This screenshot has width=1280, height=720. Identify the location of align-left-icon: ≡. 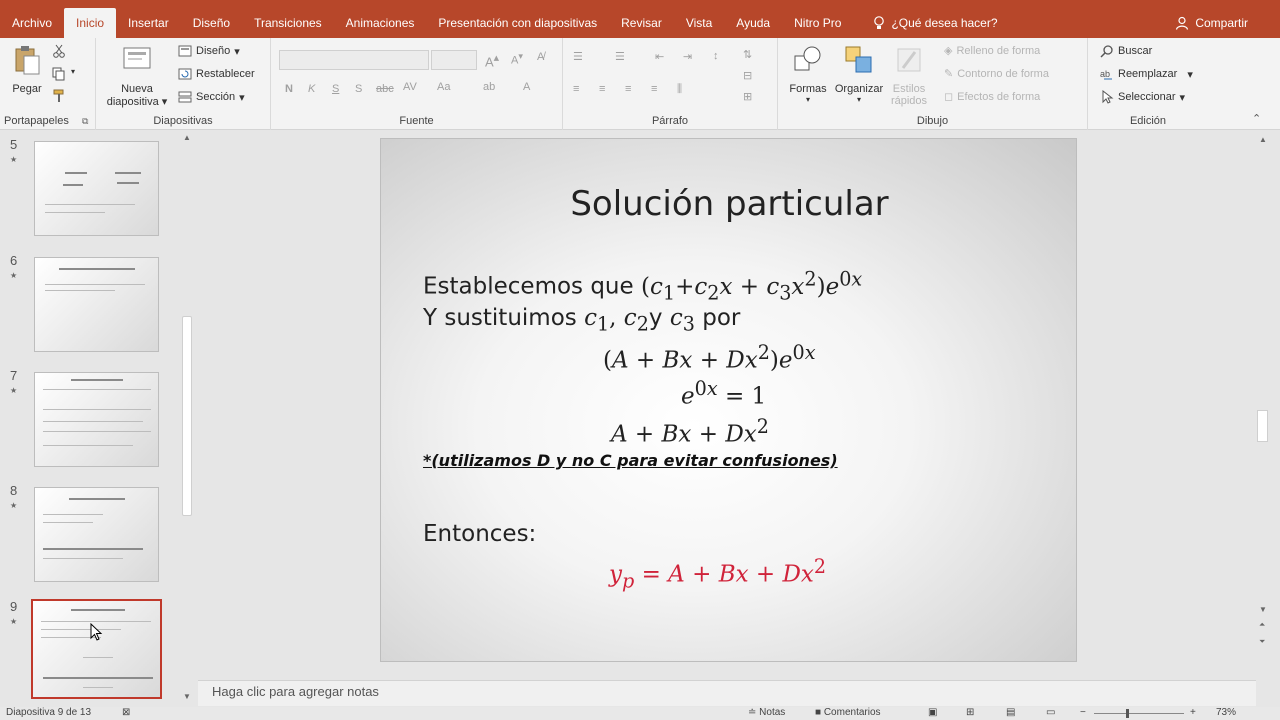
(576, 89).